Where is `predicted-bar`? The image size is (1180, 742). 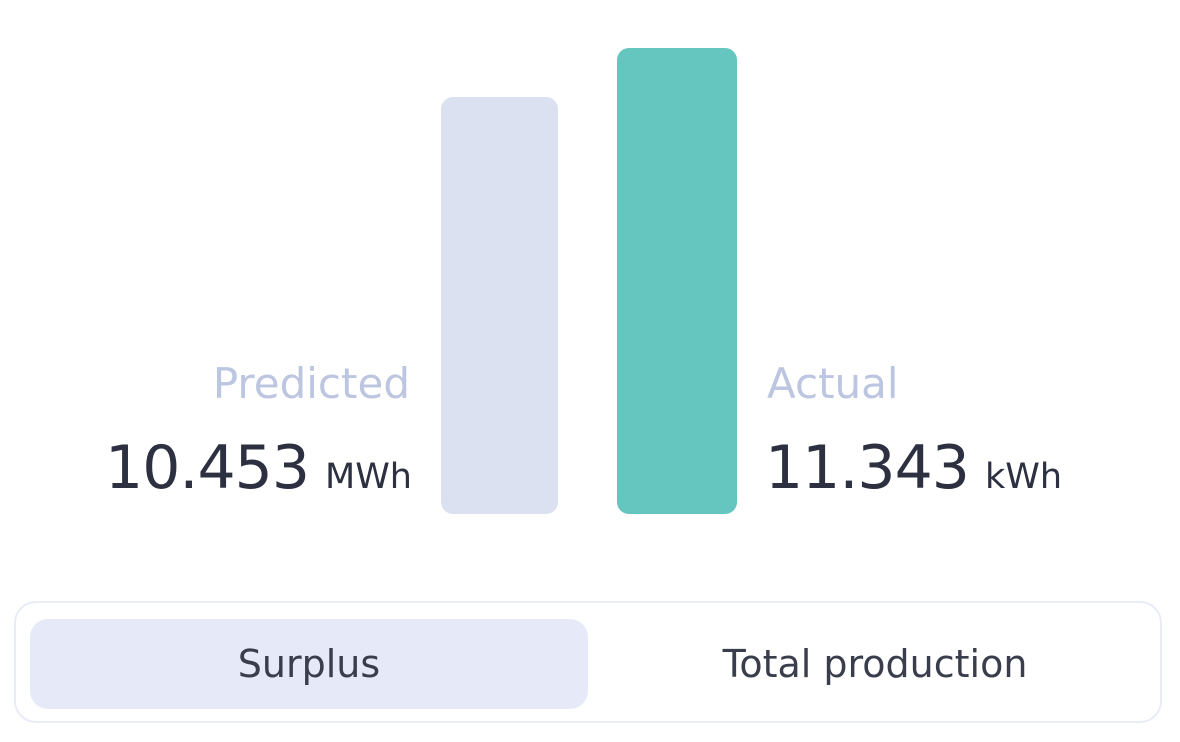 predicted-bar is located at coordinates (499, 305).